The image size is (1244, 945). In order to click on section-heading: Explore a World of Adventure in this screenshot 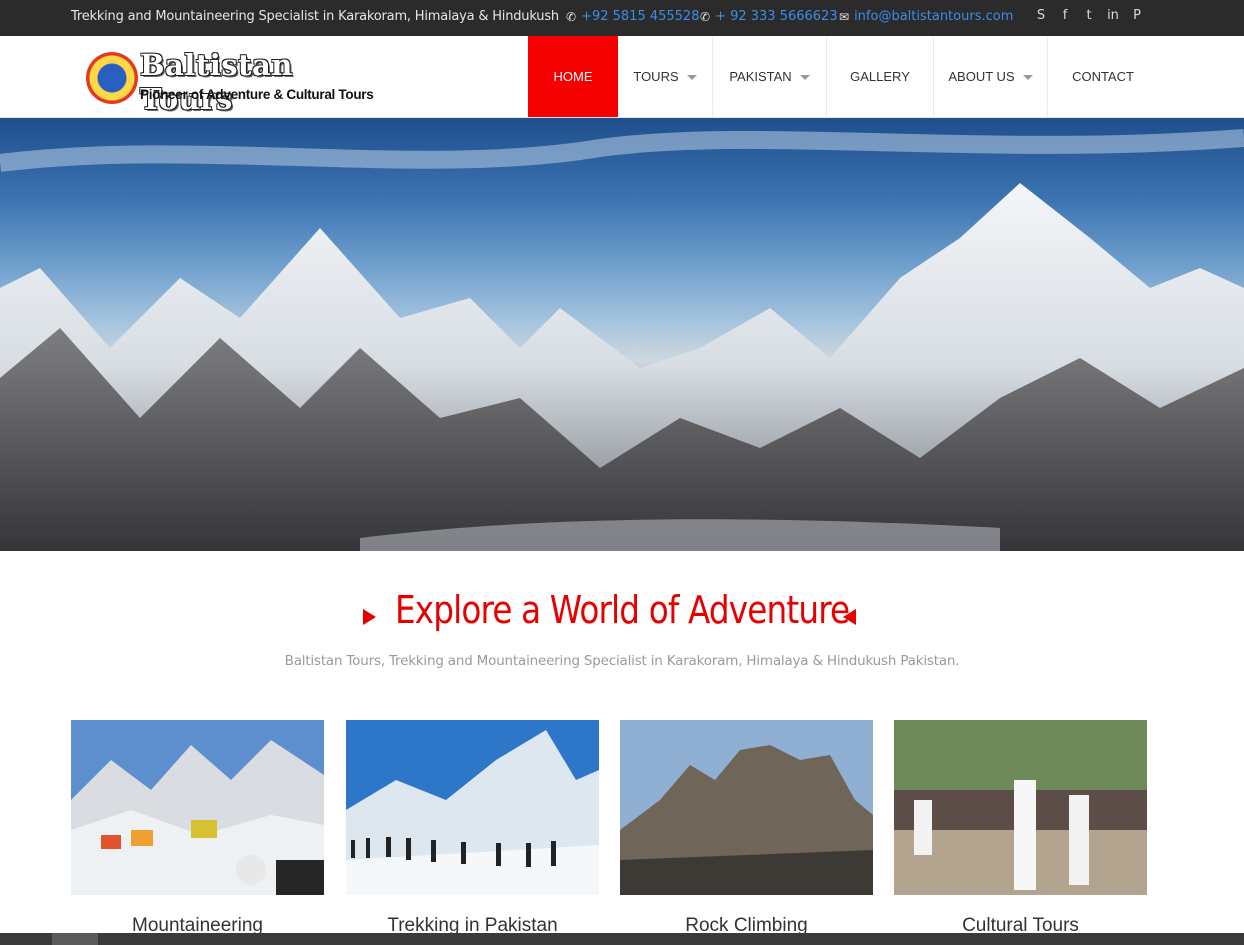, I will do `click(622, 610)`.